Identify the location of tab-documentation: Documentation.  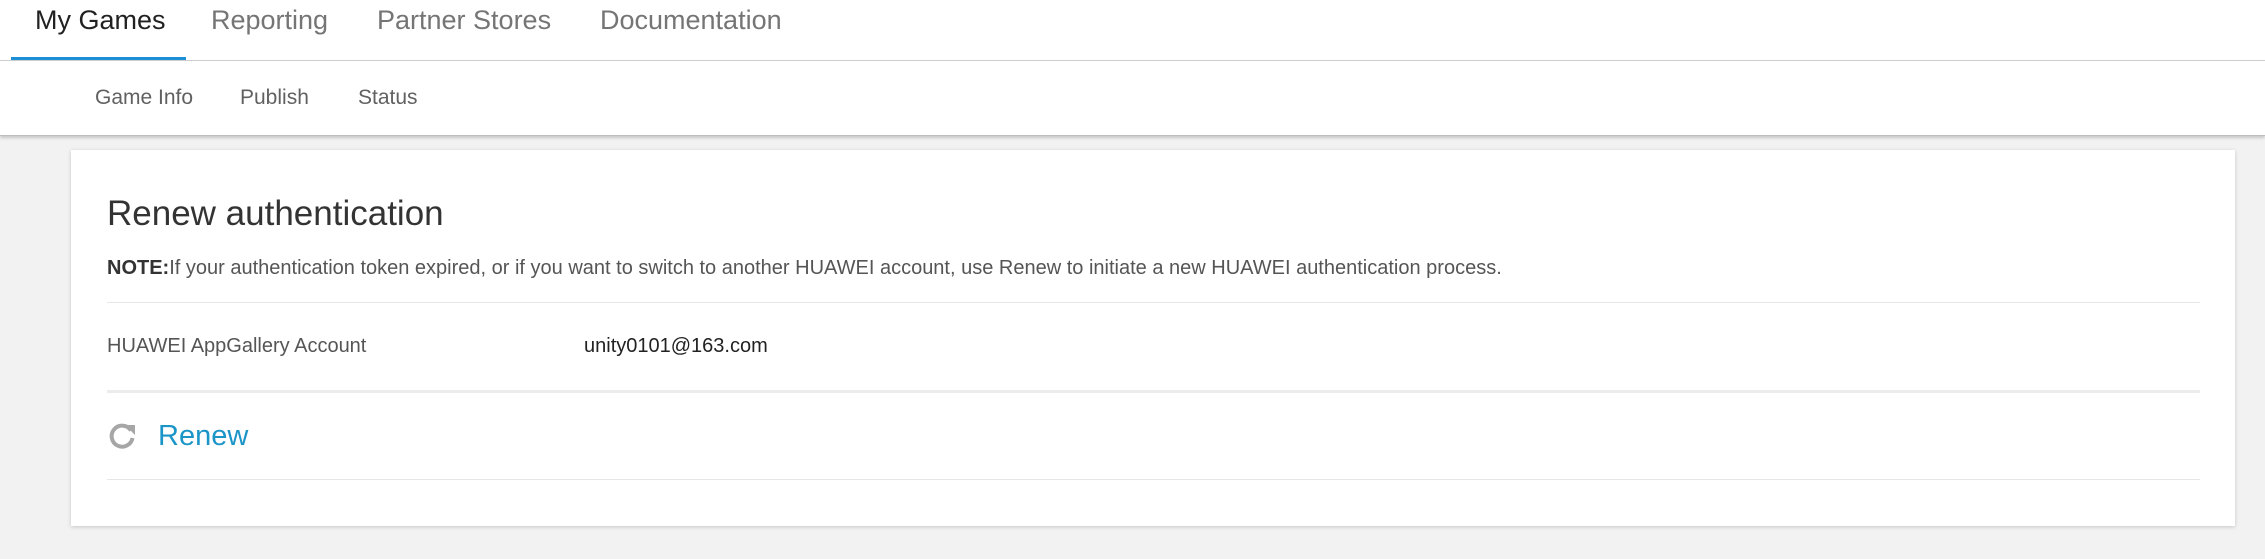
(691, 30).